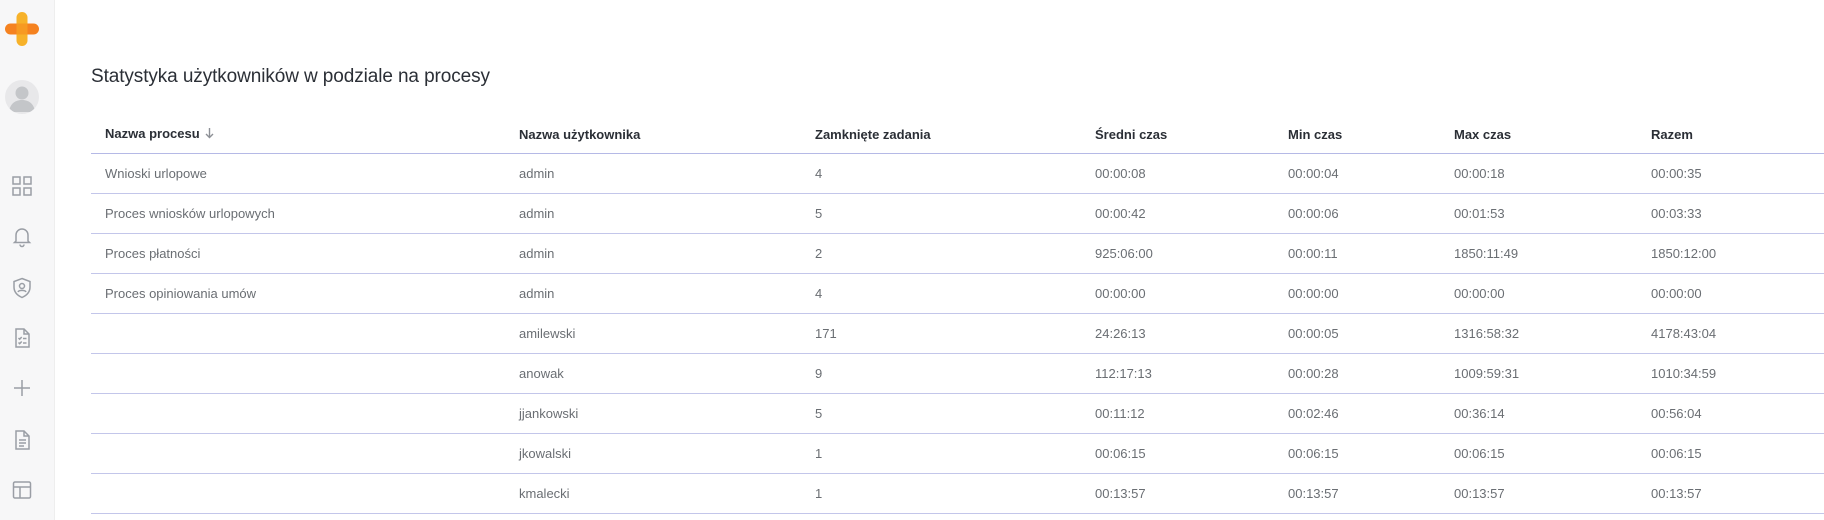 This screenshot has width=1824, height=520. I want to click on cell-user: amilewski, so click(653, 333).